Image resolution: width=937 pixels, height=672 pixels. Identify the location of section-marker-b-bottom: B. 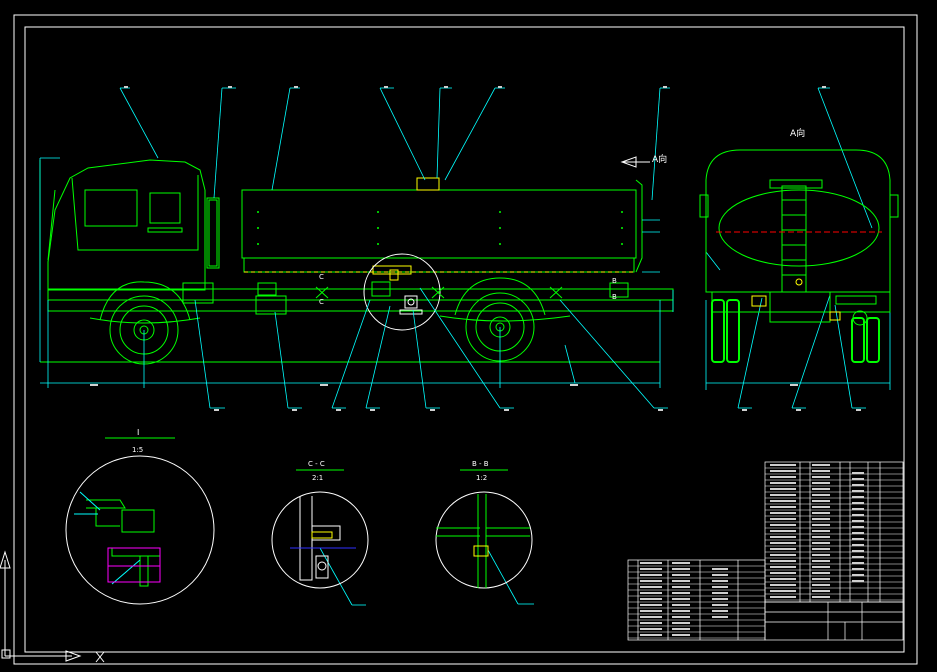
(614, 297).